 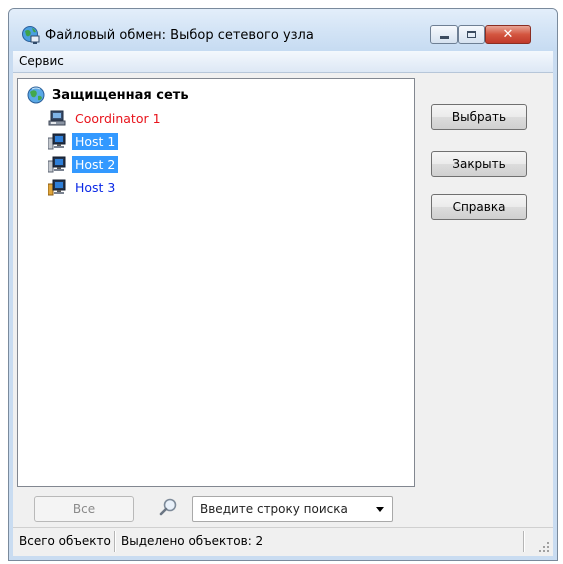 I want to click on app-globe-icon, so click(x=31, y=35).